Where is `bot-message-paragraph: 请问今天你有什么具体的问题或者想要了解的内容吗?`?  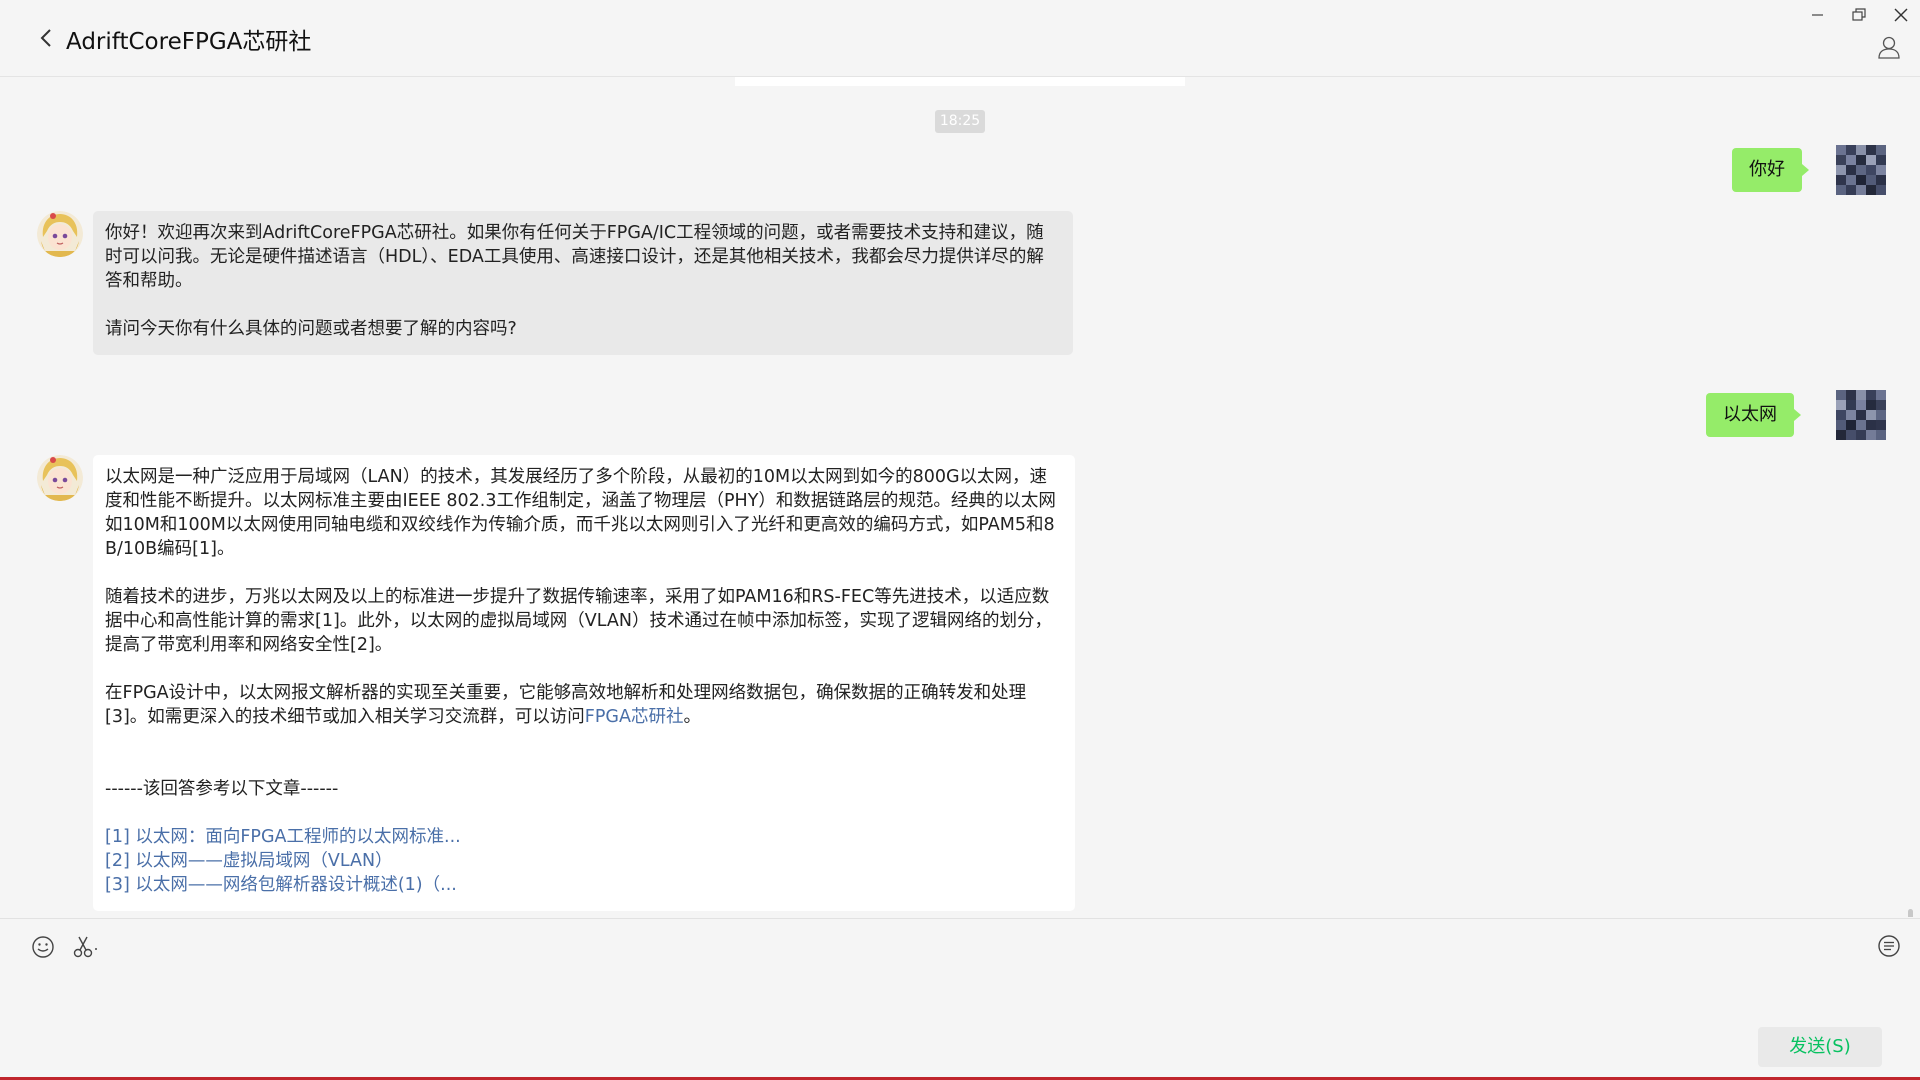 bot-message-paragraph: 请问今天你有什么具体的问题或者想要了解的内容吗? is located at coordinates (311, 329).